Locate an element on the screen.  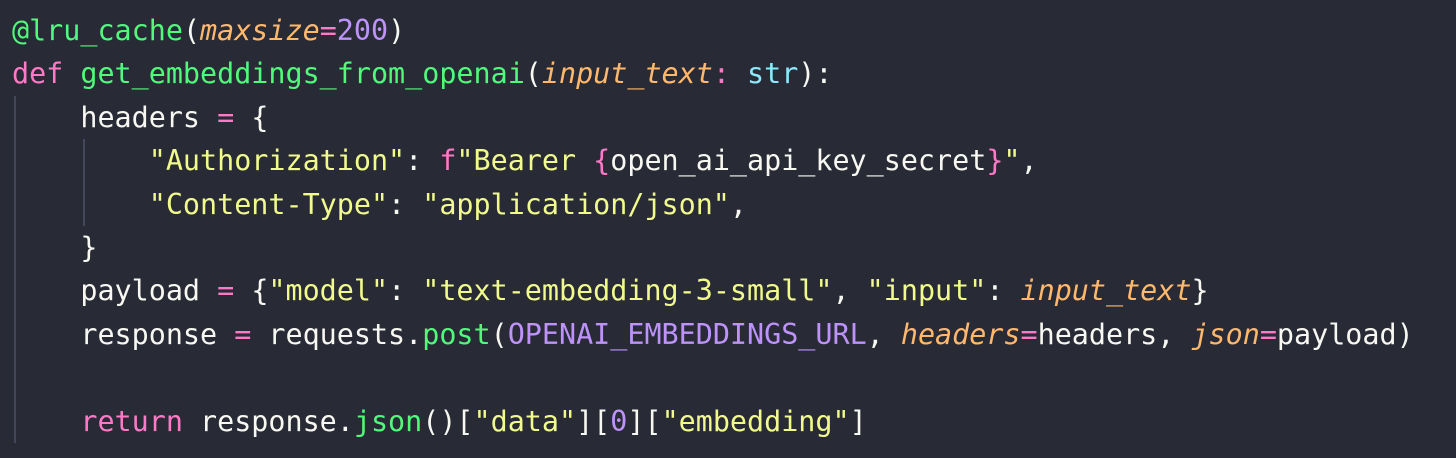
code-token: "input" is located at coordinates (926, 291).